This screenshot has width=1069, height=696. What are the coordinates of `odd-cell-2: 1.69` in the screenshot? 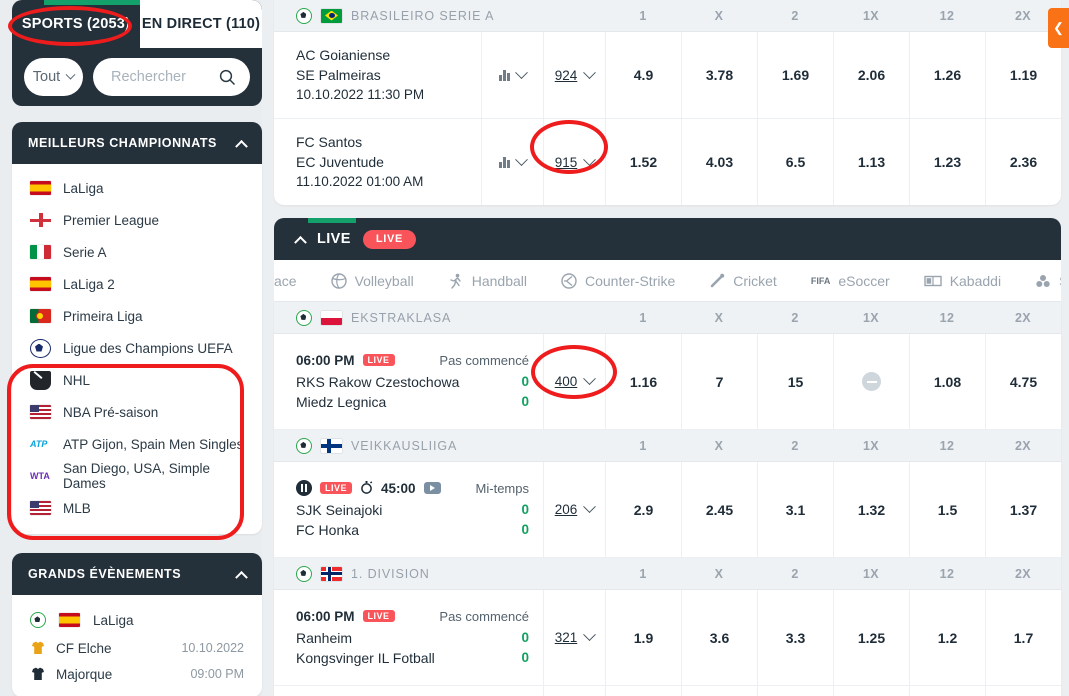 It's located at (795, 75).